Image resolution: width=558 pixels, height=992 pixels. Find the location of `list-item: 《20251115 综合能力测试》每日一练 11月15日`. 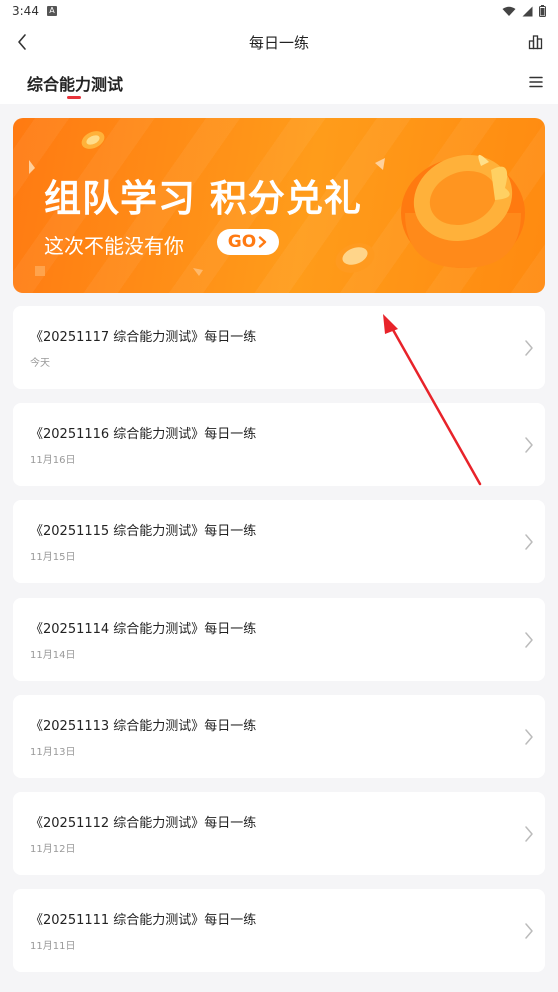

list-item: 《20251115 综合能力测试》每日一练 11月15日 is located at coordinates (279, 541).